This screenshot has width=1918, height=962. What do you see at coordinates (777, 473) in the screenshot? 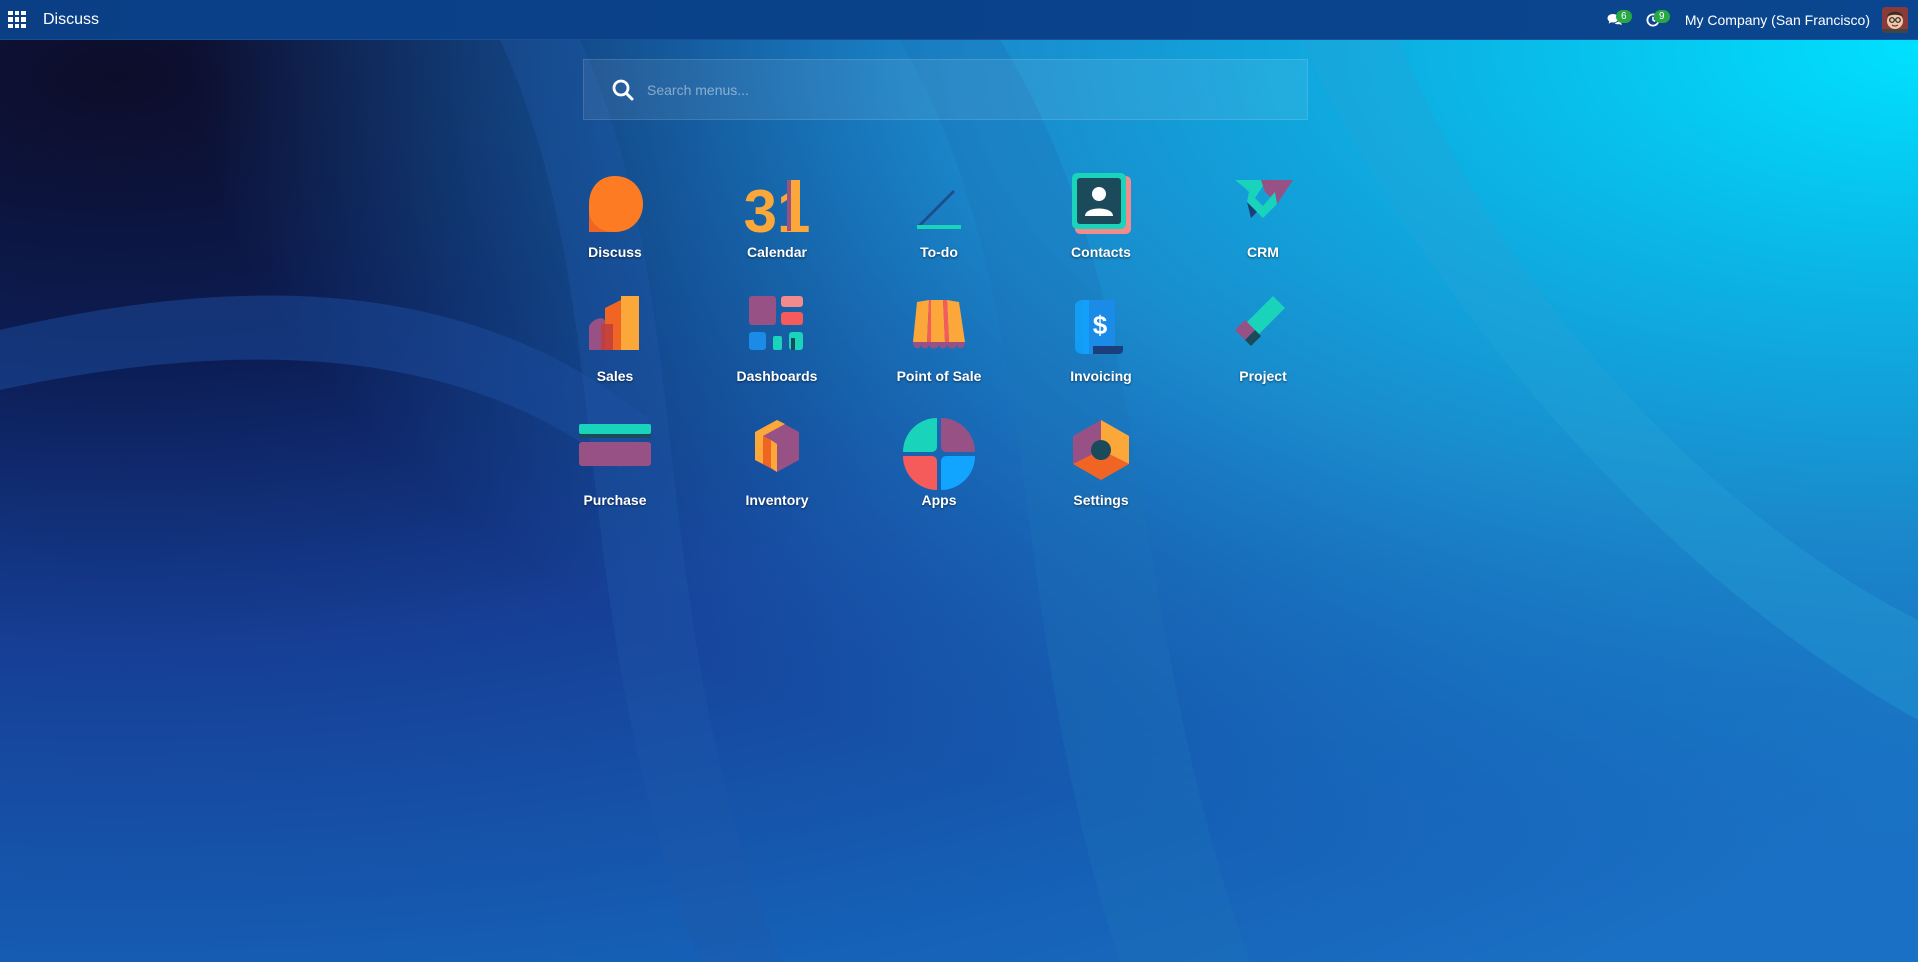
I see `app-inventory: Inventory` at bounding box center [777, 473].